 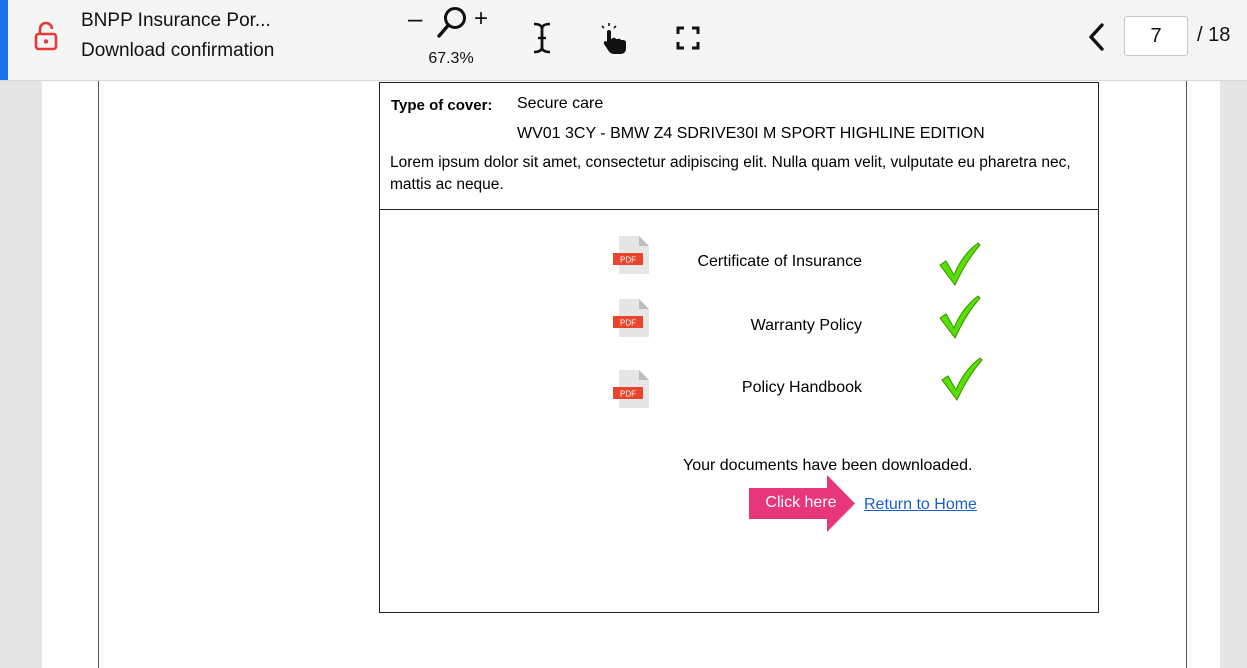 What do you see at coordinates (920, 505) in the screenshot?
I see `return-home-link: Return to Home` at bounding box center [920, 505].